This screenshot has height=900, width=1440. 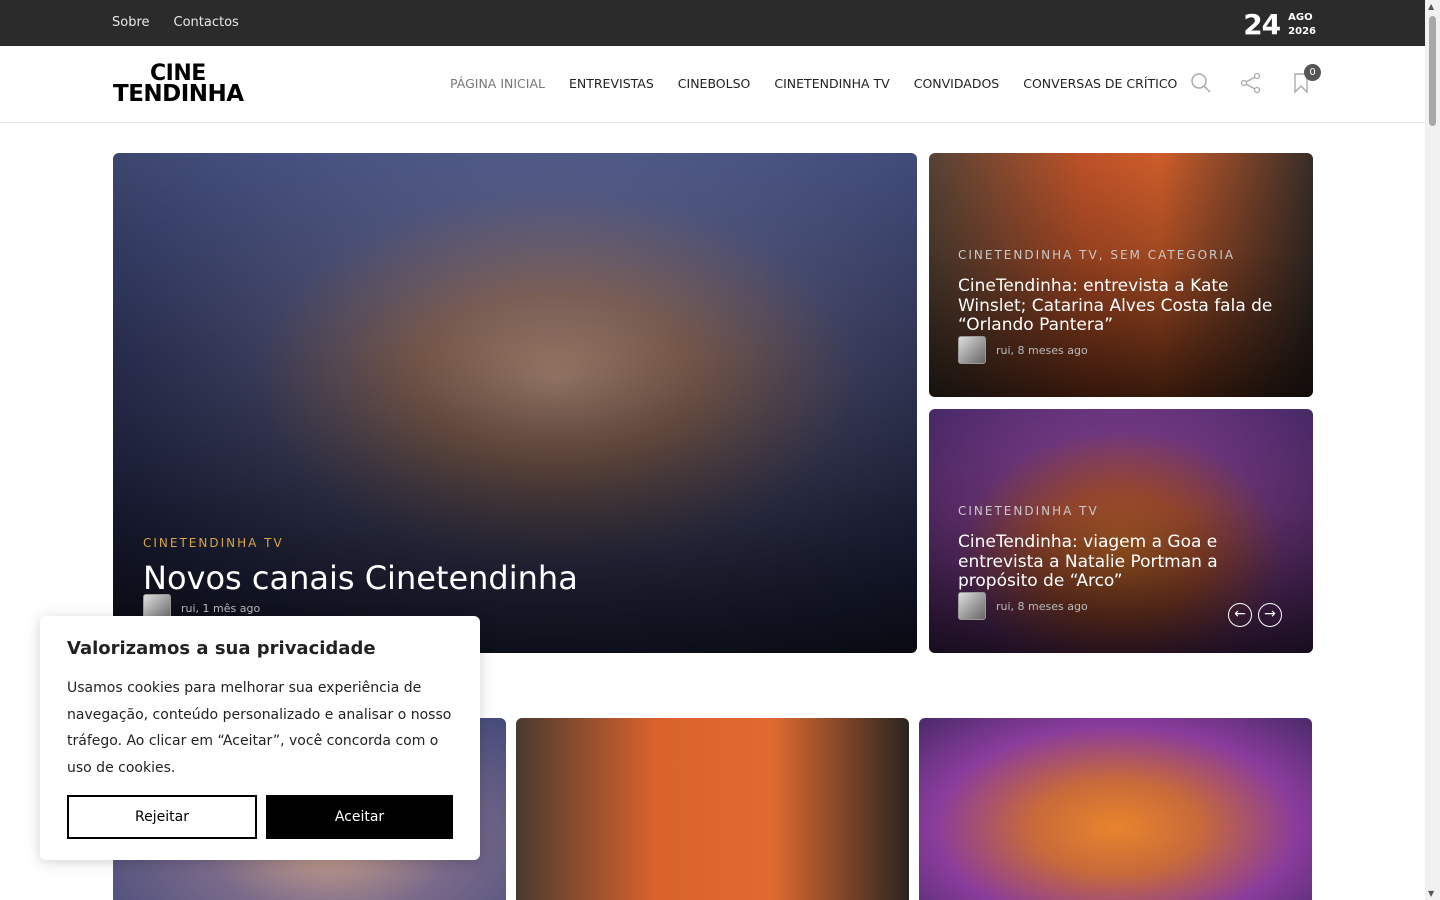 What do you see at coordinates (1270, 615) in the screenshot?
I see `arrow-right-icon: →` at bounding box center [1270, 615].